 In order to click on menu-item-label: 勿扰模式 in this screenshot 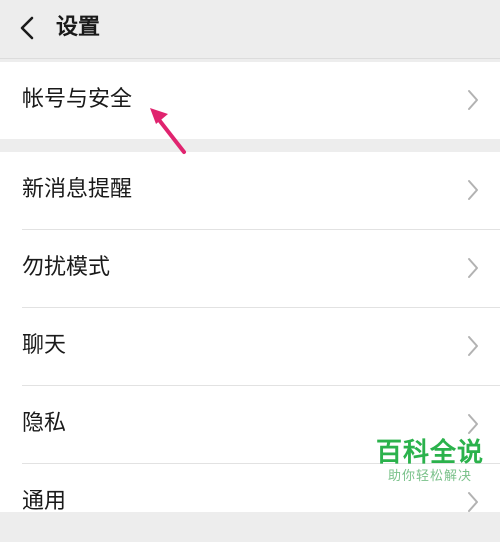, I will do `click(66, 267)`.